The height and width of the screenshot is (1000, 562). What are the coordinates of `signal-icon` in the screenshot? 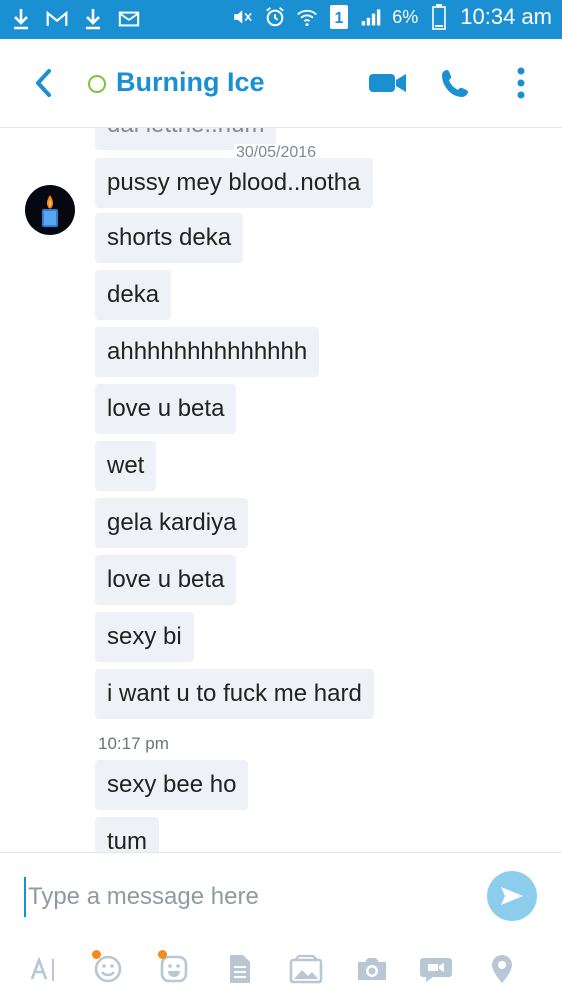 It's located at (371, 17).